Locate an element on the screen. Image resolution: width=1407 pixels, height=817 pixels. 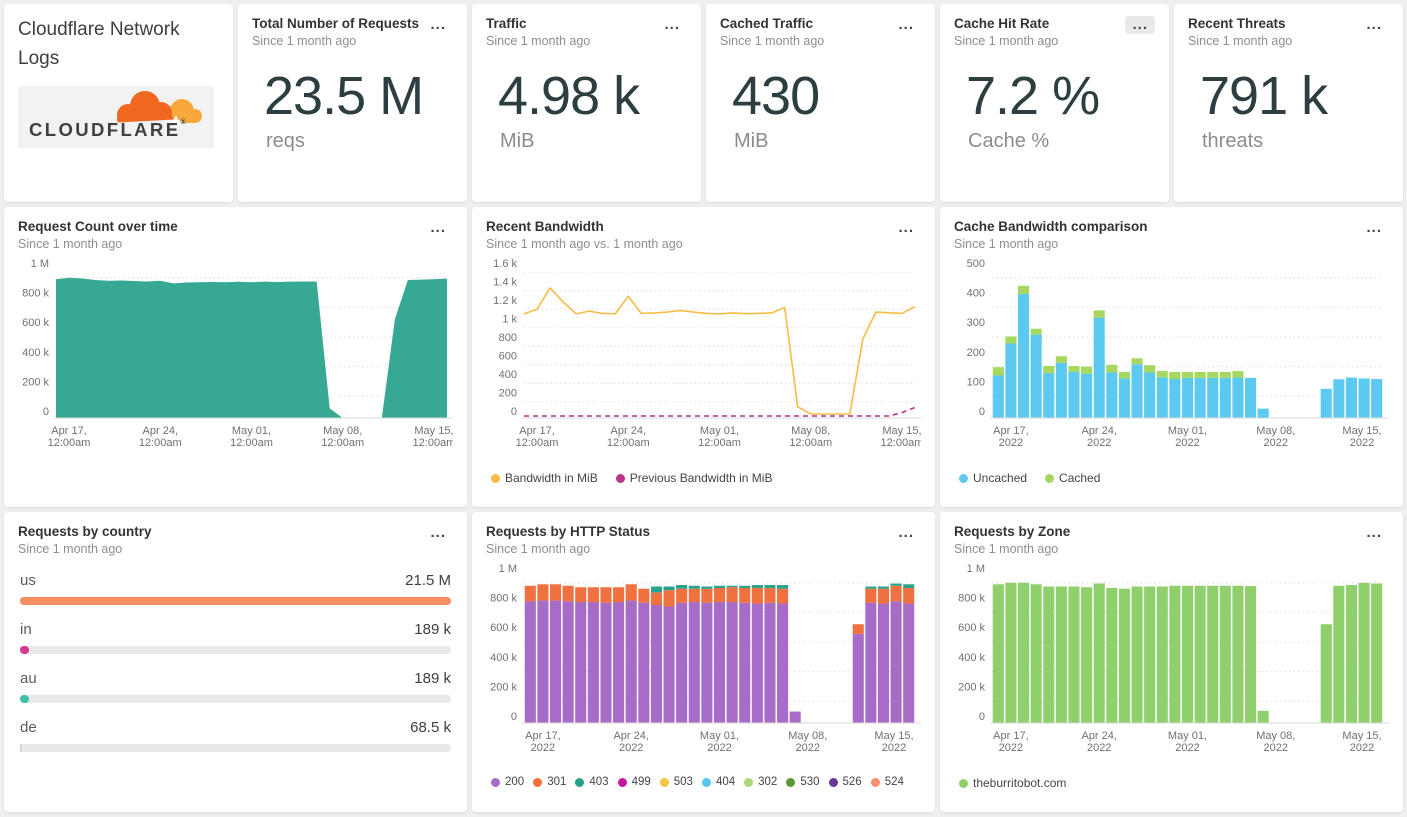
kpi-unit: MiB is located at coordinates (517, 140).